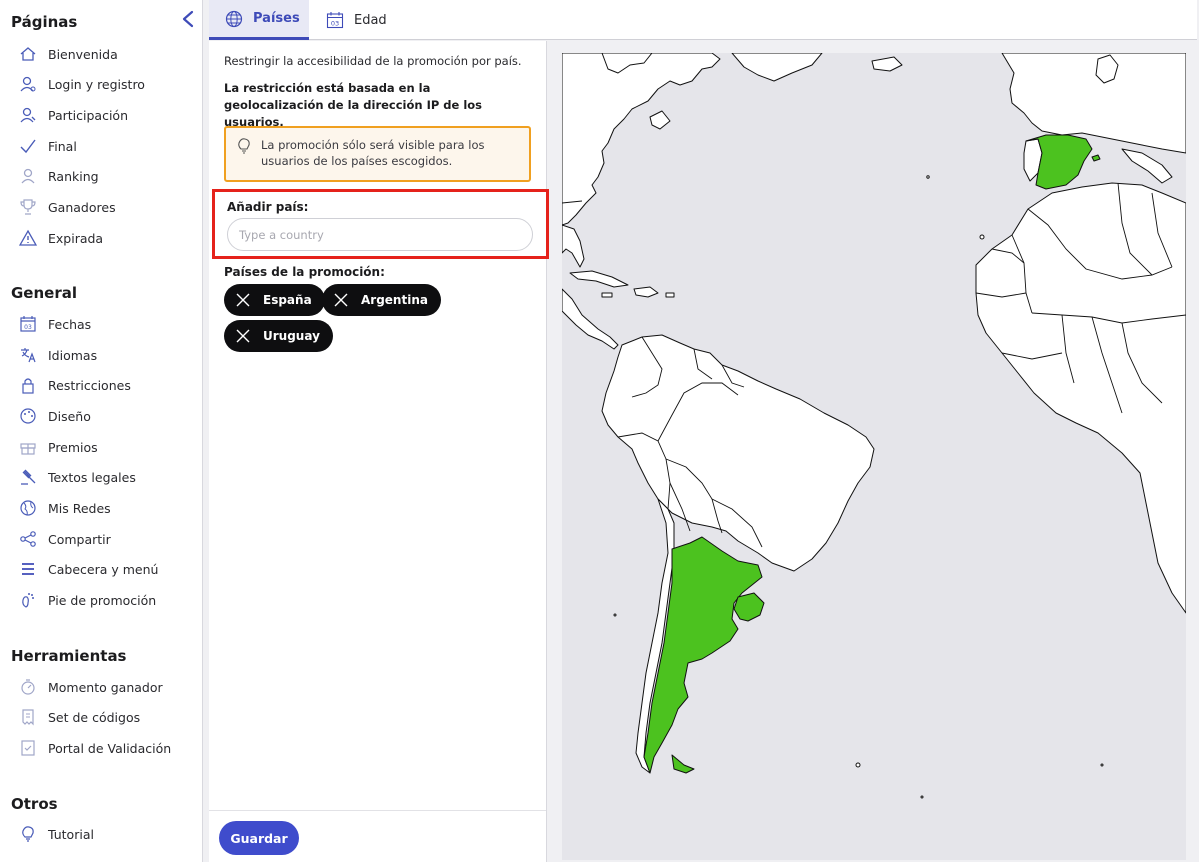 This screenshot has height=862, width=1199. What do you see at coordinates (67, 207) in the screenshot?
I see `sidebar-item-ganadores: Ganadores` at bounding box center [67, 207].